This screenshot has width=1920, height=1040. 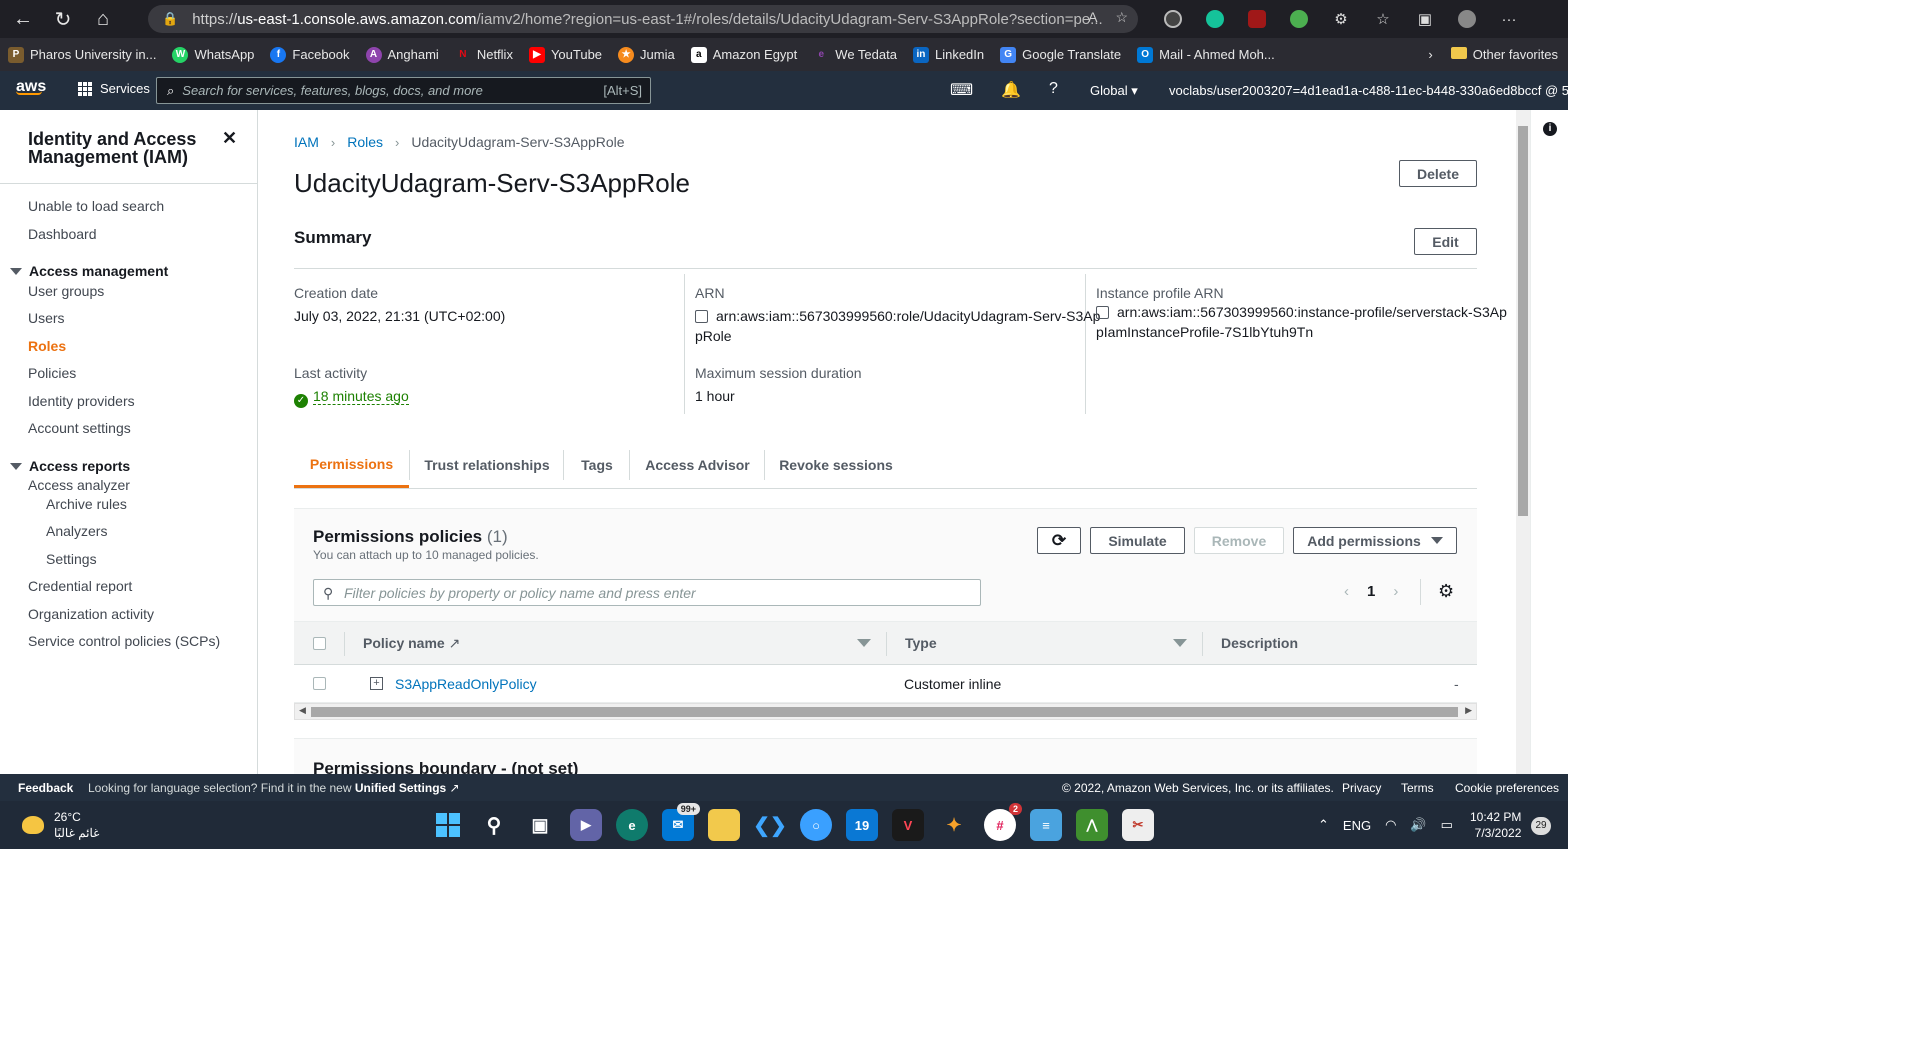 What do you see at coordinates (76, 531) in the screenshot?
I see `sidebar-item-analyzers: Analyzers` at bounding box center [76, 531].